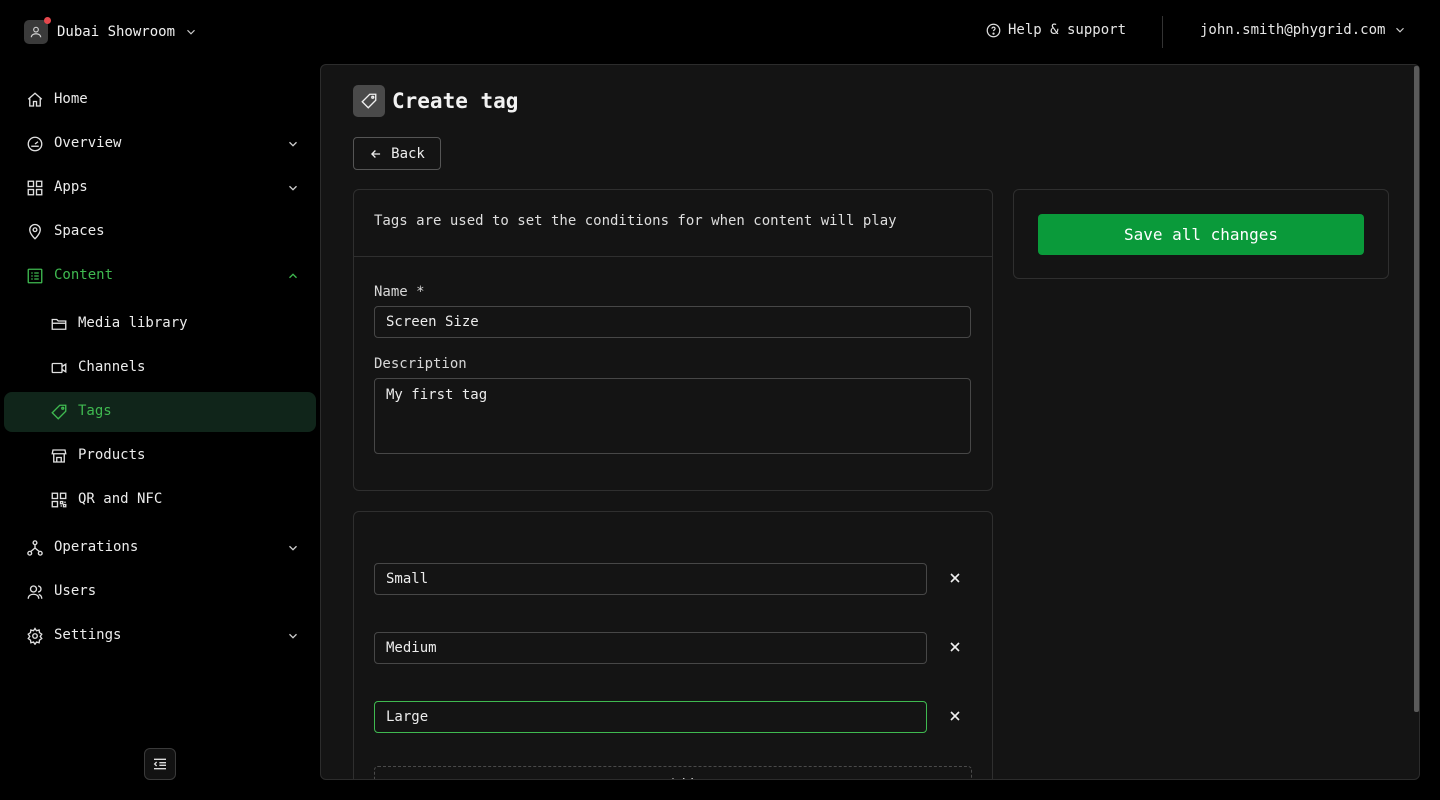 Image resolution: width=1440 pixels, height=800 pixels. I want to click on sidebar-item-qr-and-nfc: QR and NFC, so click(160, 500).